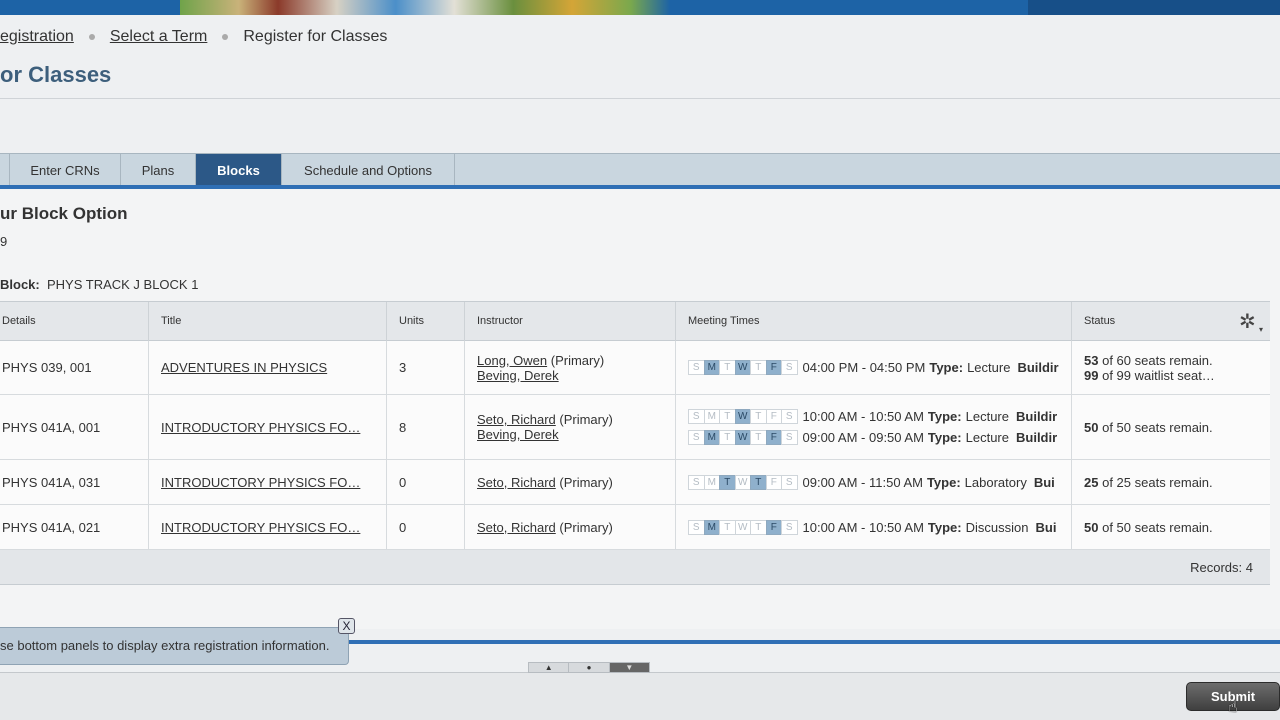  I want to click on status-text: of 50 seats remain., so click(1157, 527).